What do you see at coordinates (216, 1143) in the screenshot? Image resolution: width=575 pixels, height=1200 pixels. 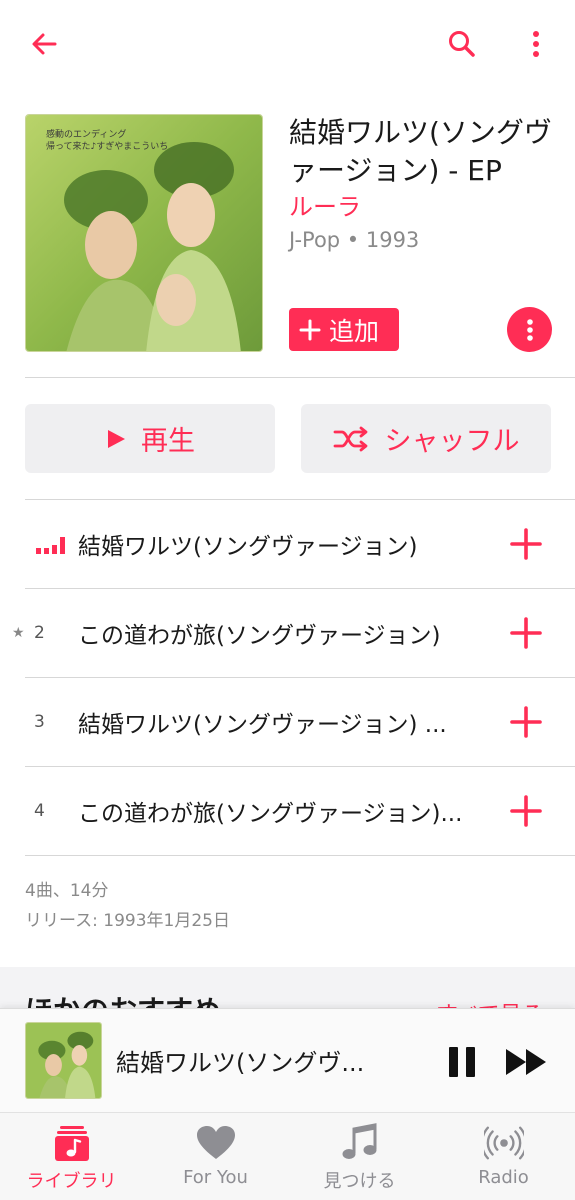 I see `heart-icon` at bounding box center [216, 1143].